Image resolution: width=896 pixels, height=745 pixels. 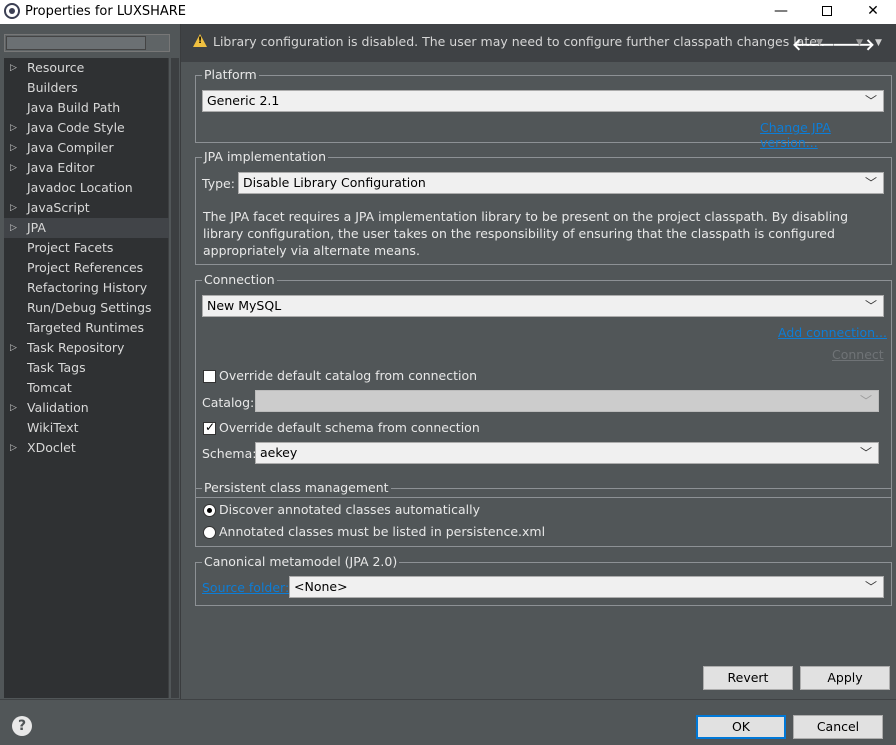 What do you see at coordinates (321, 586) in the screenshot?
I see `source-folder-select-value: <None>` at bounding box center [321, 586].